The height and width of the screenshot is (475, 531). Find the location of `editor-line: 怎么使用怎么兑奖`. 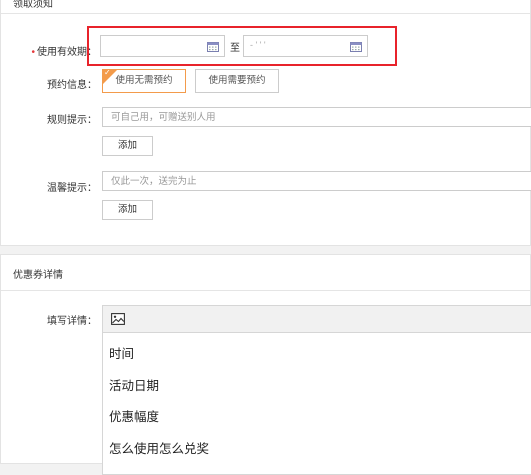

editor-line: 怎么使用怎么兑奖 is located at coordinates (159, 449).